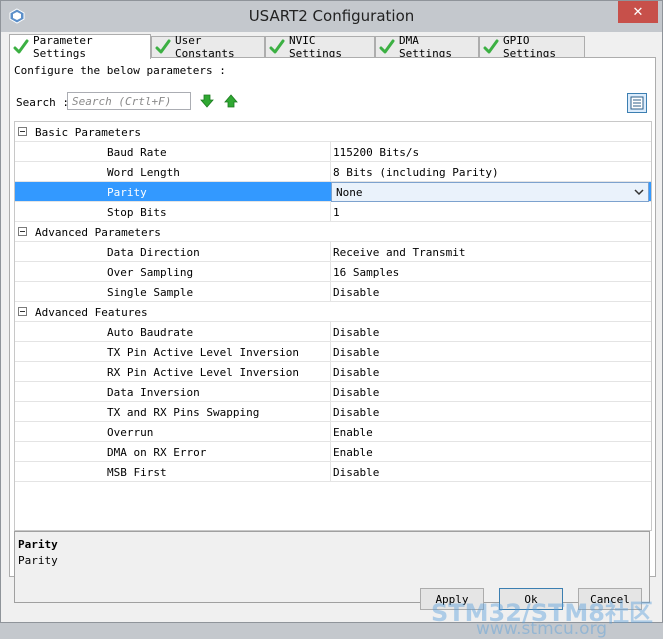  I want to click on list-view-button, so click(637, 103).